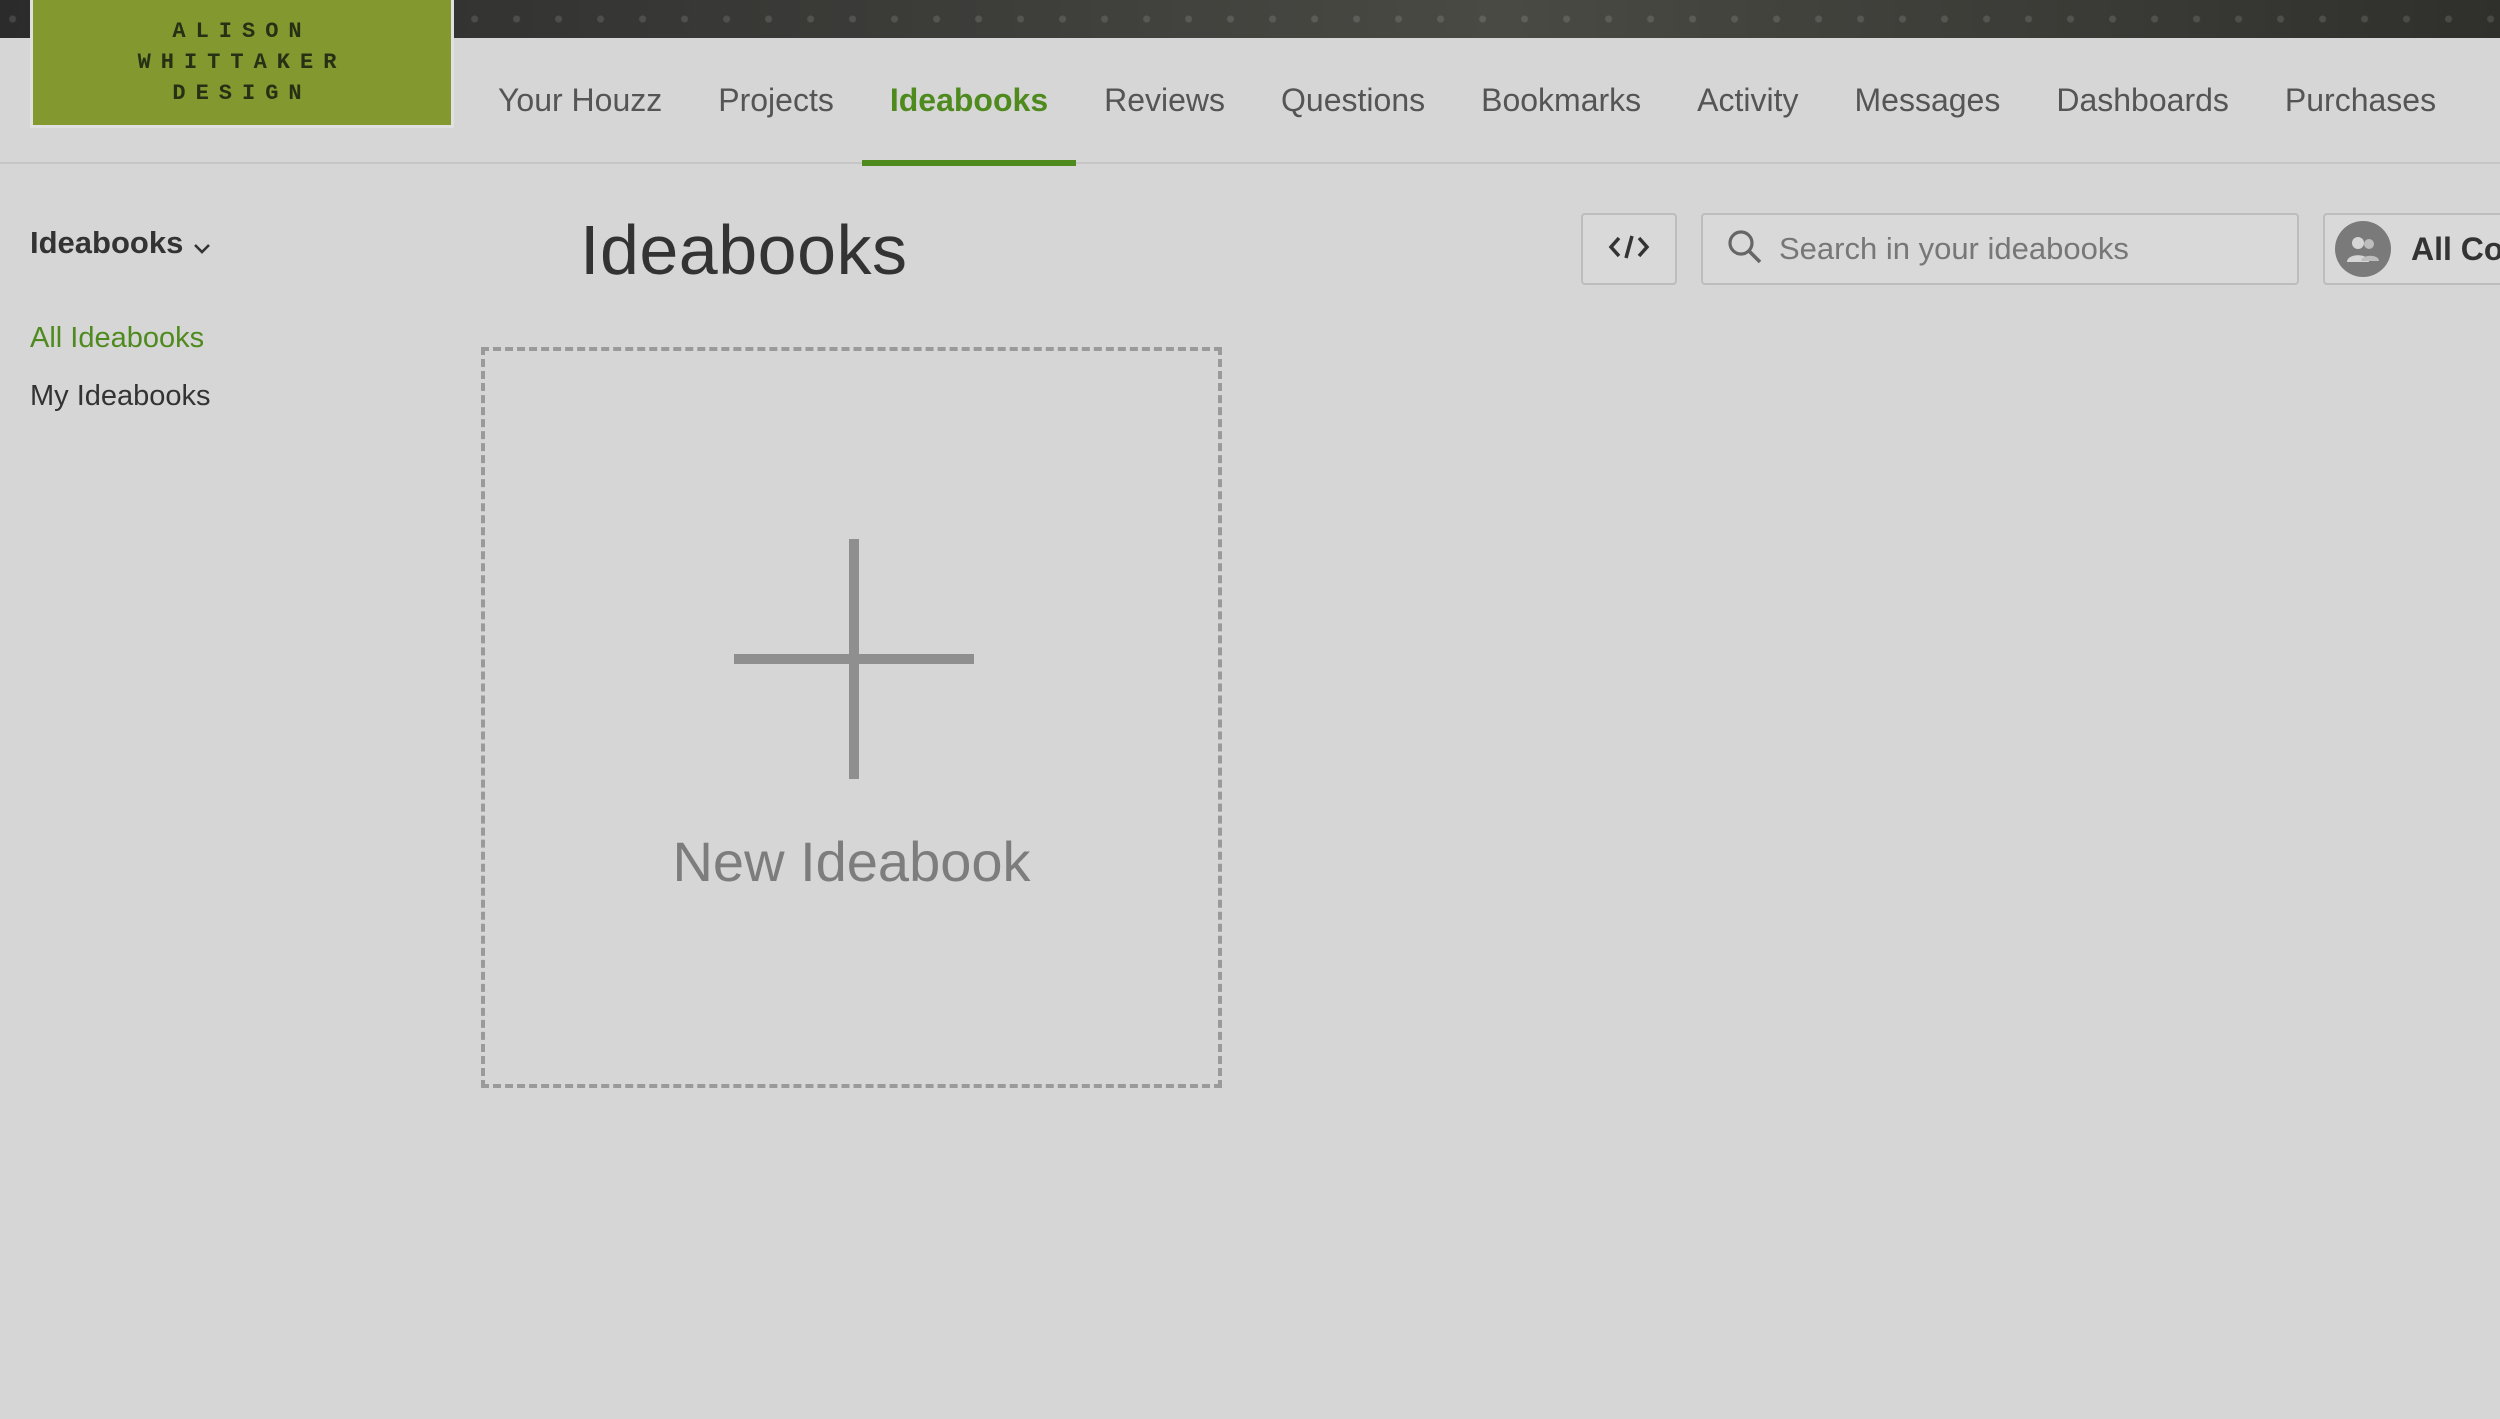 The height and width of the screenshot is (1419, 2500). Describe the element at coordinates (580, 100) in the screenshot. I see `tab-your-houzz: Your Houzz` at that location.